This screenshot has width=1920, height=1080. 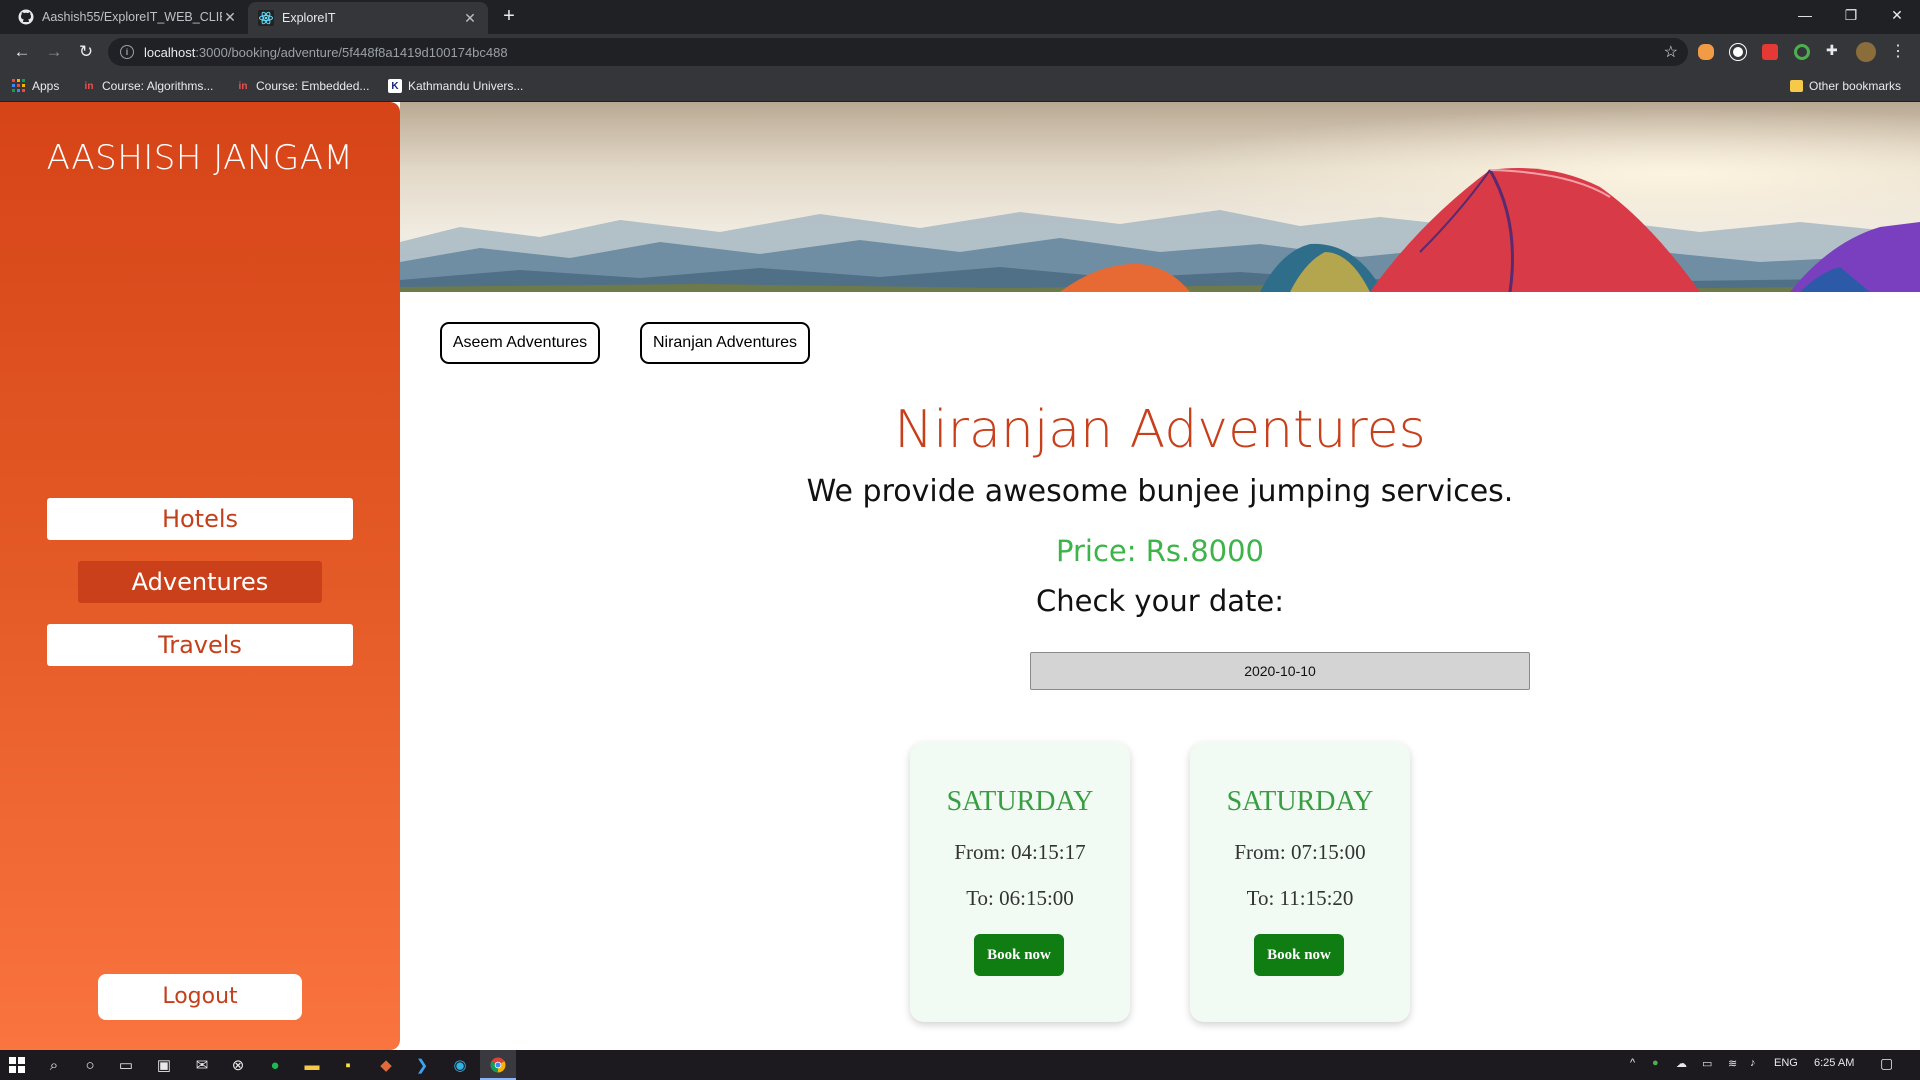 What do you see at coordinates (422, 1065) in the screenshot?
I see `vscode-icon: ❯` at bounding box center [422, 1065].